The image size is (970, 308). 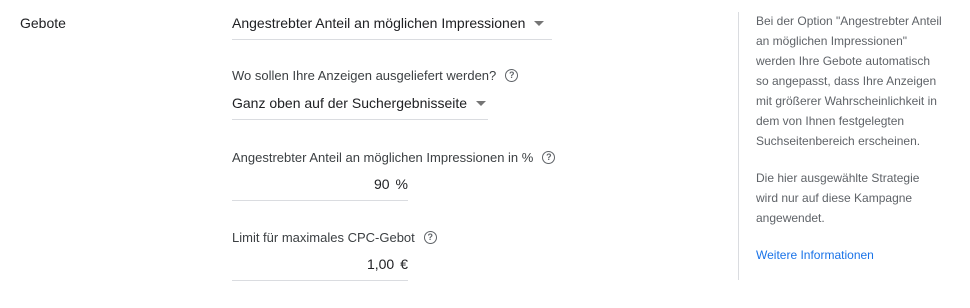 I want to click on info-line: Bei der Option "Angestrebter Anteil, so click(x=849, y=21).